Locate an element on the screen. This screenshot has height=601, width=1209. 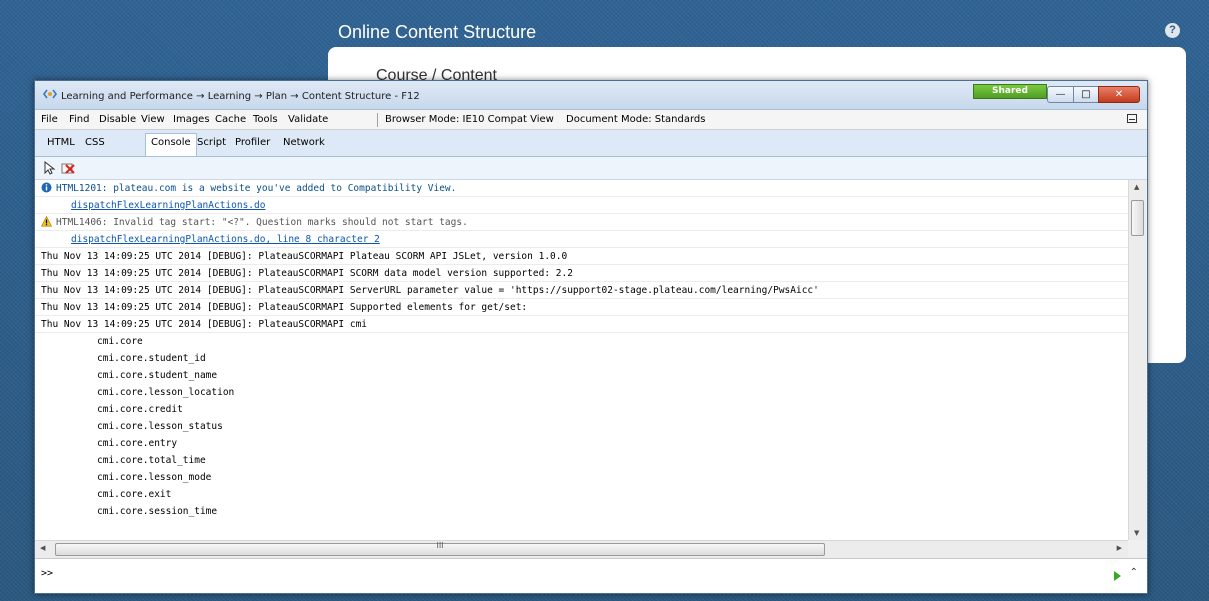
unpin-window-icon is located at coordinates (1132, 118).